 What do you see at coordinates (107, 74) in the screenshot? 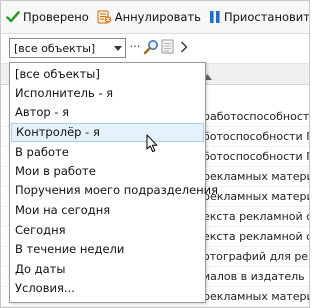
I see `dropdown-item-all-objects: [все объекты]` at bounding box center [107, 74].